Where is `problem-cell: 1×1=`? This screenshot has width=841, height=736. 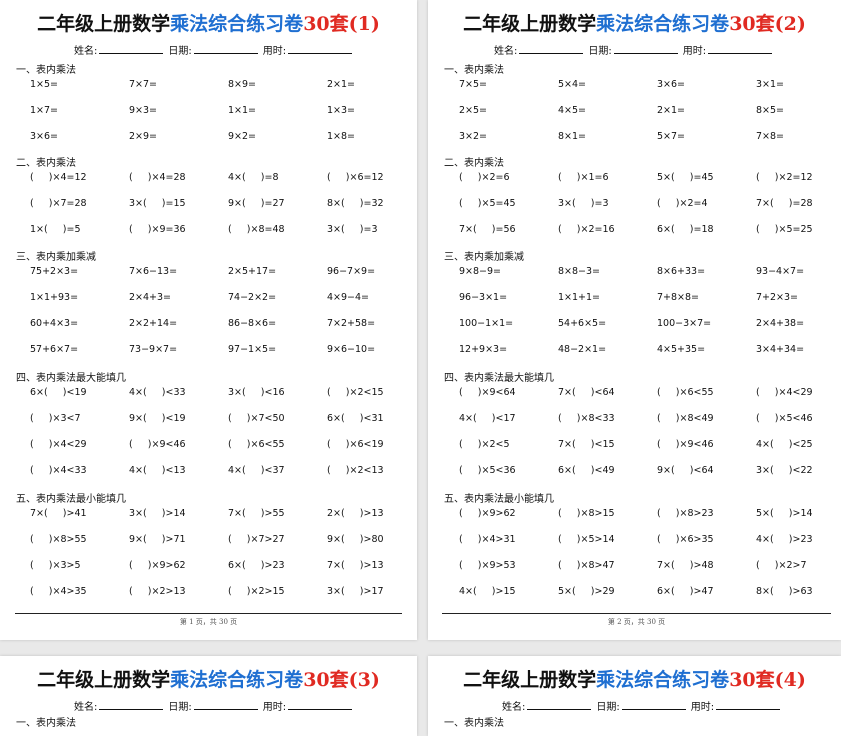 problem-cell: 1×1= is located at coordinates (242, 110).